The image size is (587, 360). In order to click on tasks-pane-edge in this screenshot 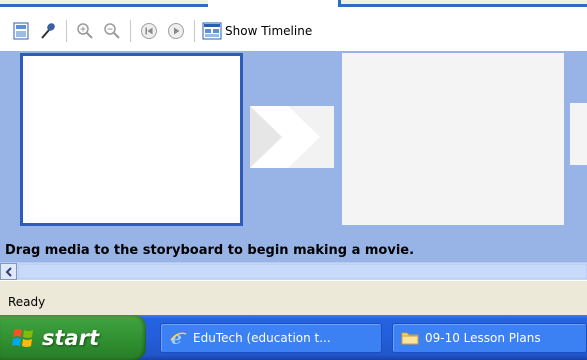, I will do `click(104, 3)`.